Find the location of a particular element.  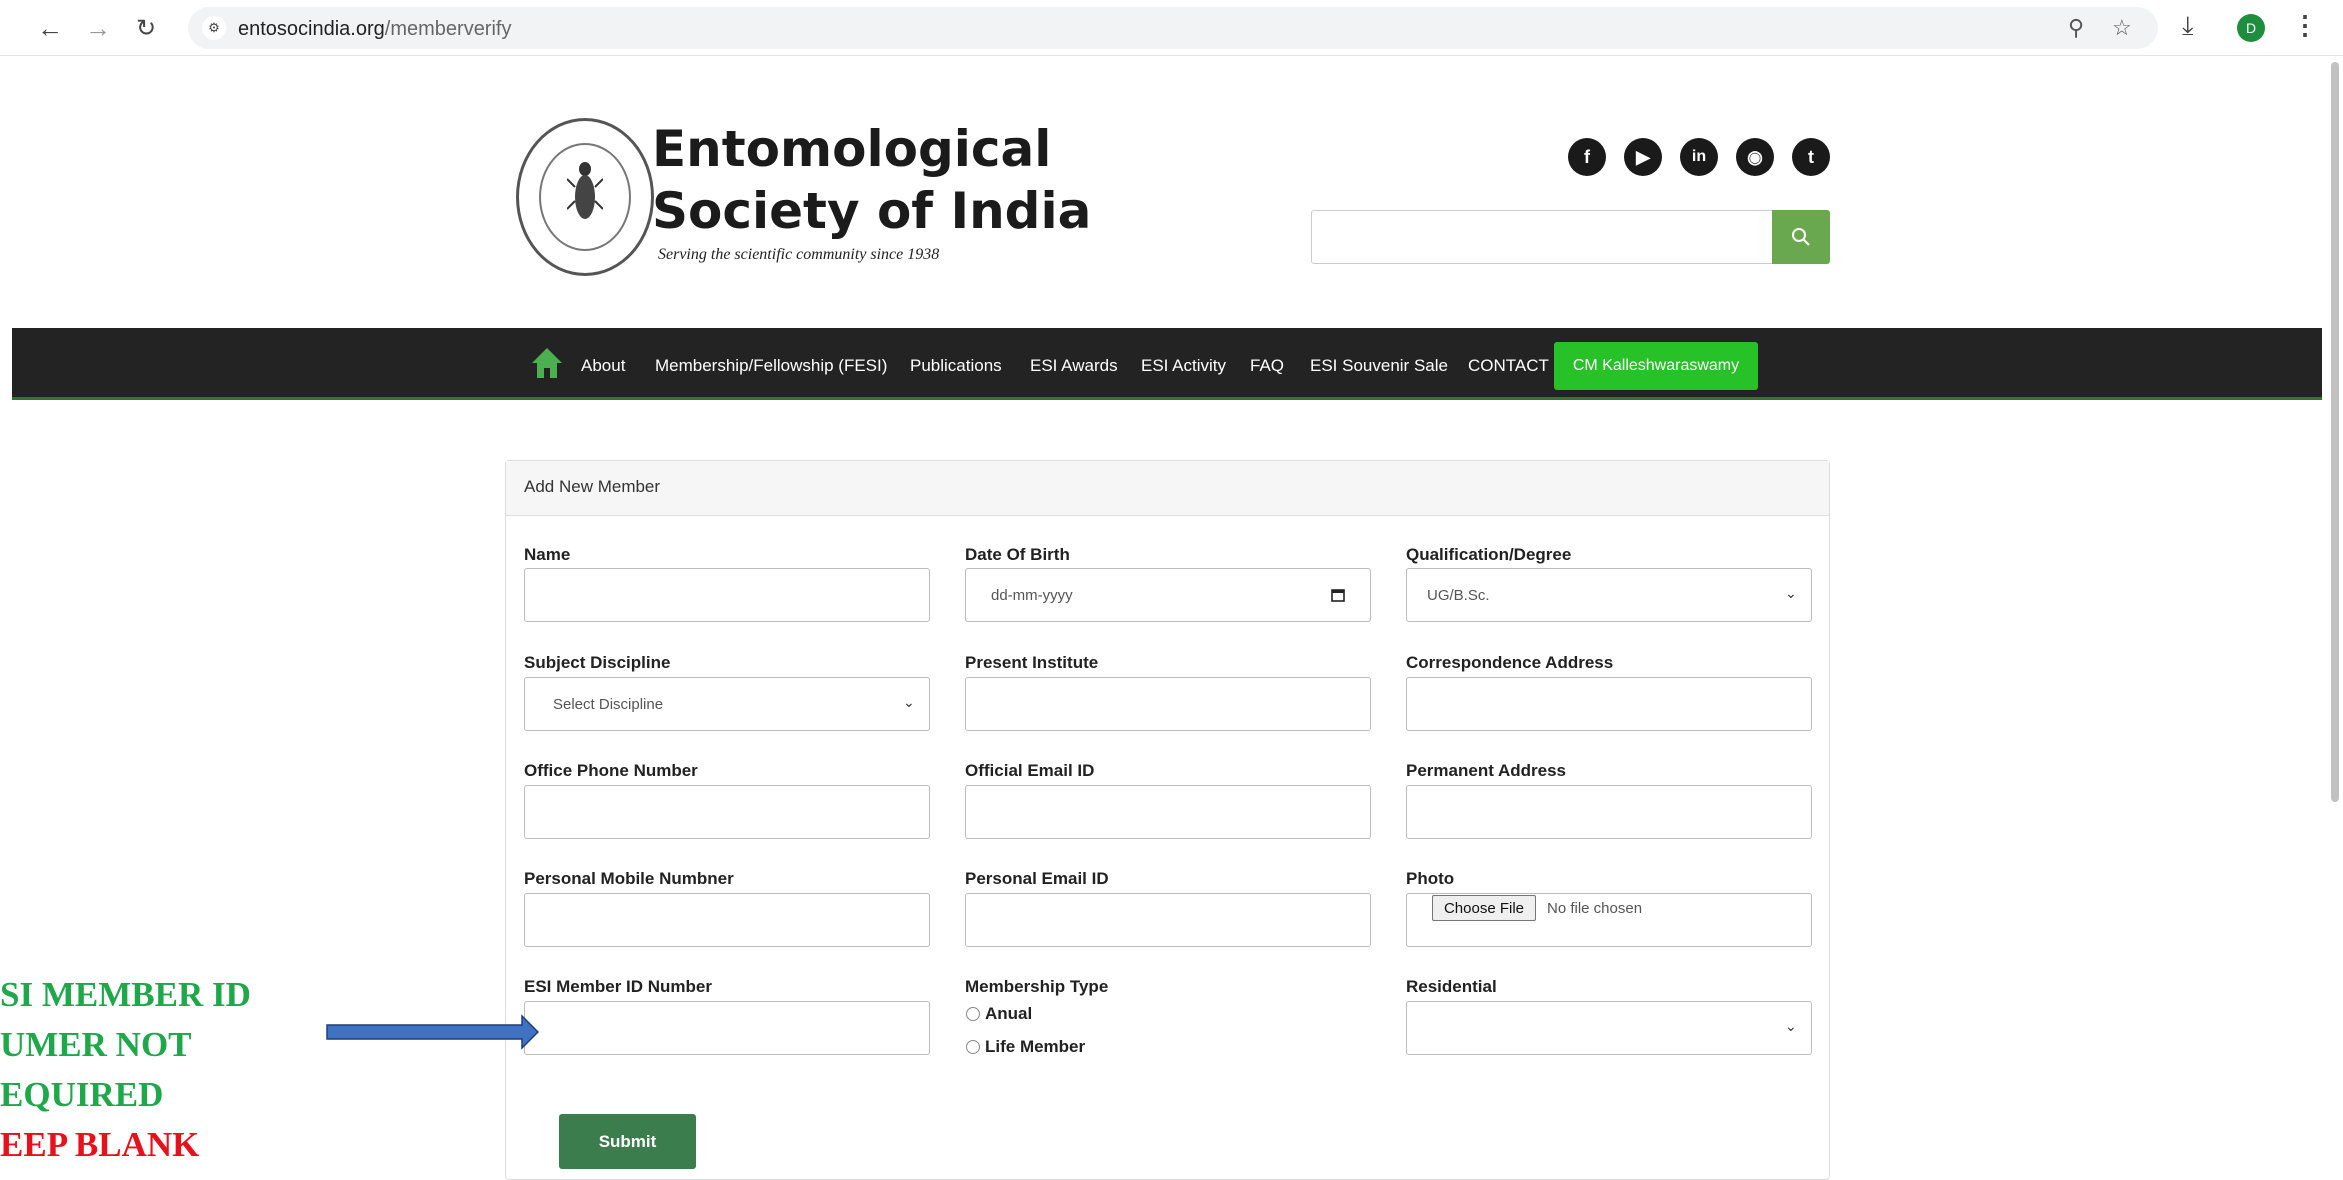

perm-address-input is located at coordinates (1609, 812).